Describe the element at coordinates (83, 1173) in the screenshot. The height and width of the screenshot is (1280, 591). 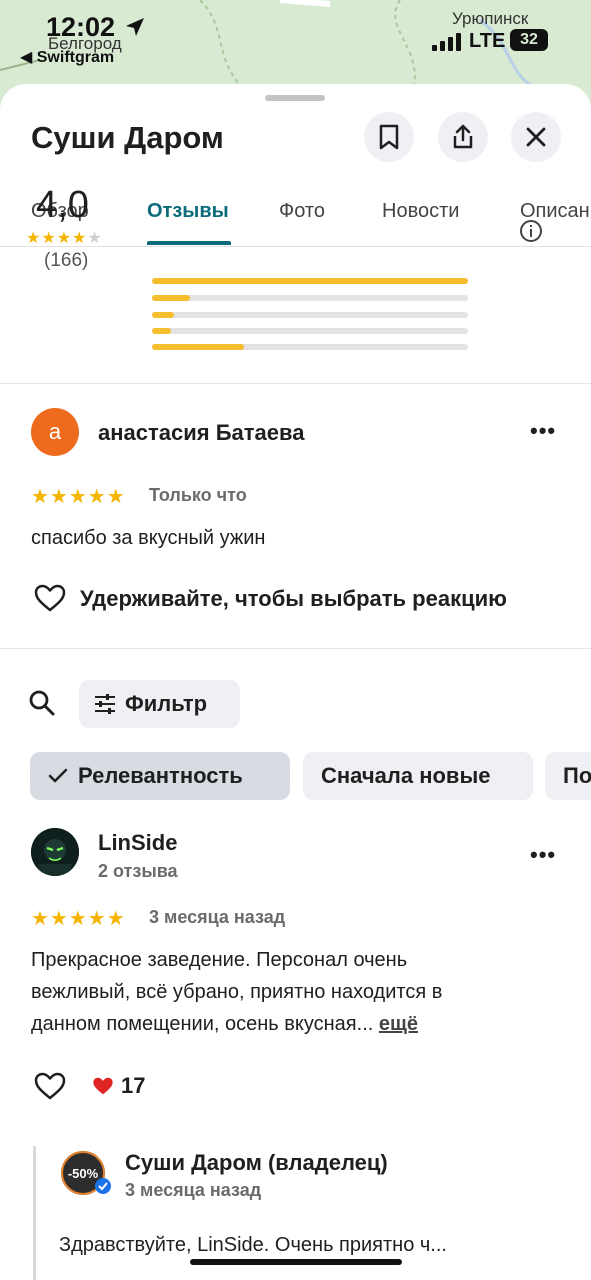
I see `owner-logo-text: -50%` at that location.